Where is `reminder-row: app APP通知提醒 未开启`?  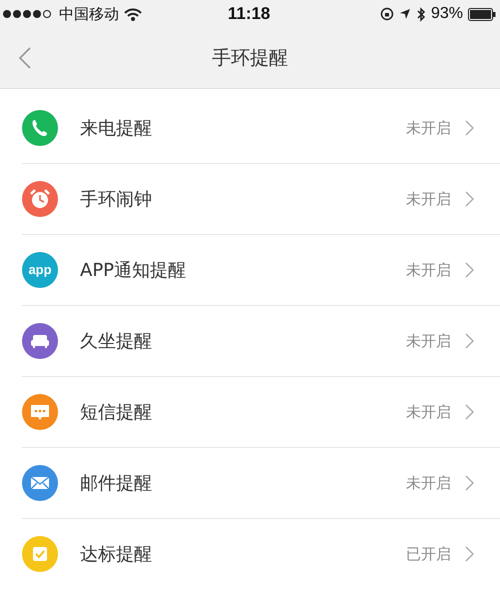 reminder-row: app APP通知提醒 未开启 is located at coordinates (261, 270).